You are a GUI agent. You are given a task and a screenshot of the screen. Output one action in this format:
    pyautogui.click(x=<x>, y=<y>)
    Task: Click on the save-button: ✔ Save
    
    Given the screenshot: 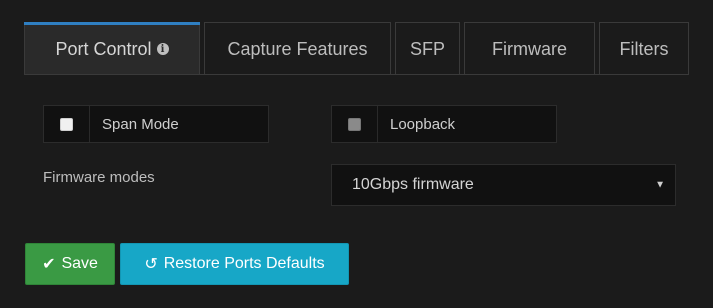 What is the action you would take?
    pyautogui.click(x=70, y=264)
    